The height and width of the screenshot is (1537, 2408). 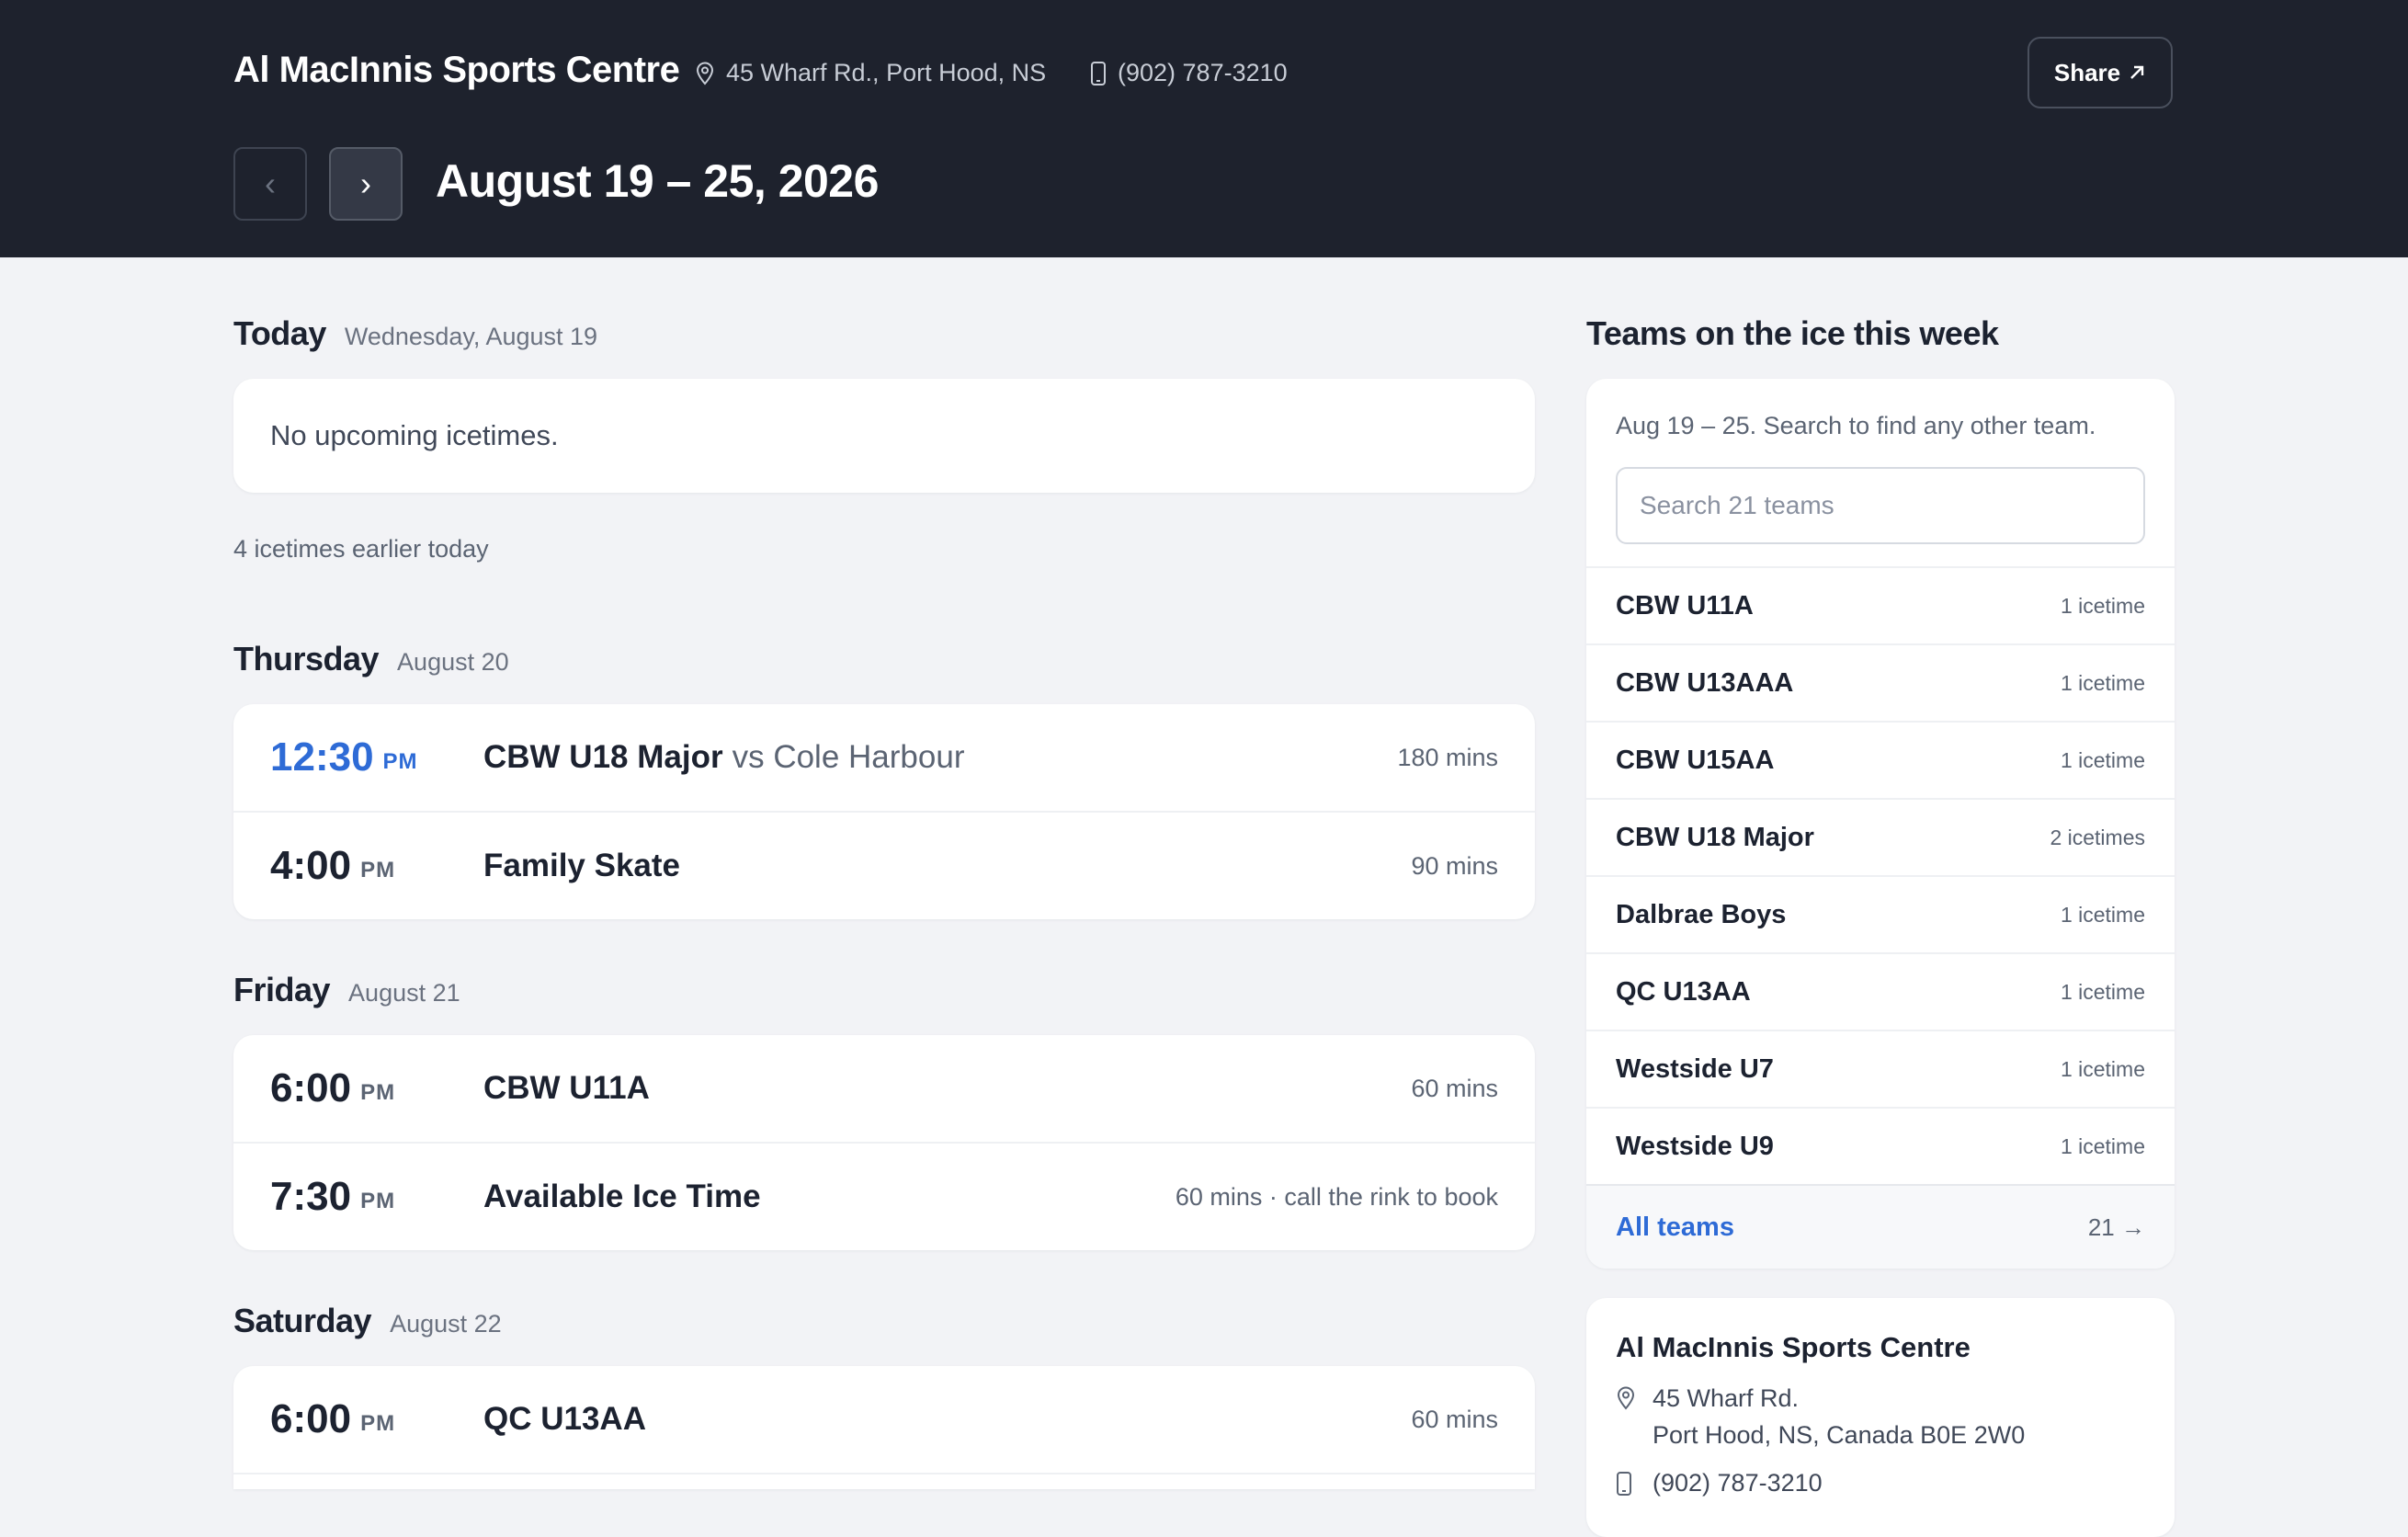 What do you see at coordinates (1880, 1226) in the screenshot?
I see `all-teams-link: All teams 21 →` at bounding box center [1880, 1226].